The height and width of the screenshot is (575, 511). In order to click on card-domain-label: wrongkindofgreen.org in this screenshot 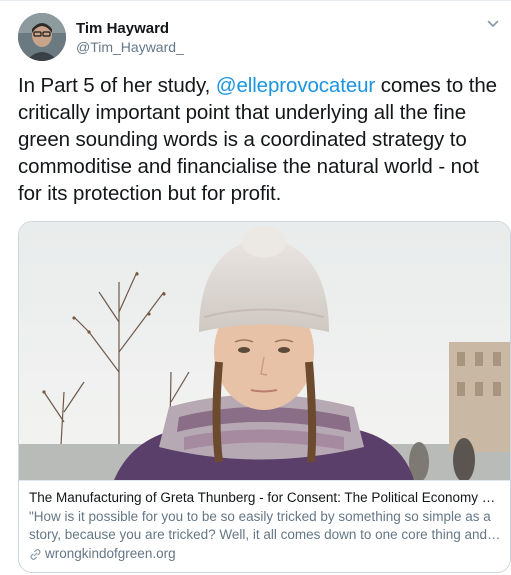, I will do `click(110, 553)`.